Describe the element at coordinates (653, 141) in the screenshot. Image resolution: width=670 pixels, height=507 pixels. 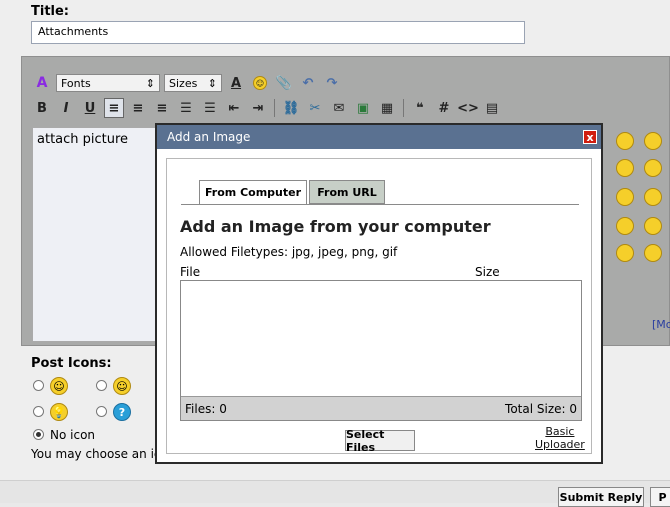
I see `big-grin-icon` at that location.